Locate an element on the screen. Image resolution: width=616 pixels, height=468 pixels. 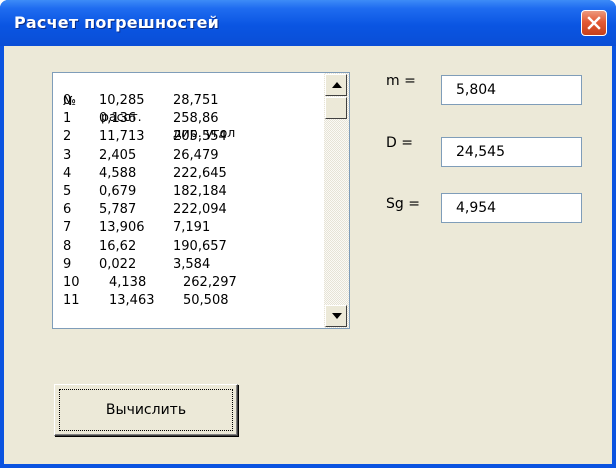
window-title: Расчет погрешностей is located at coordinates (117, 22).